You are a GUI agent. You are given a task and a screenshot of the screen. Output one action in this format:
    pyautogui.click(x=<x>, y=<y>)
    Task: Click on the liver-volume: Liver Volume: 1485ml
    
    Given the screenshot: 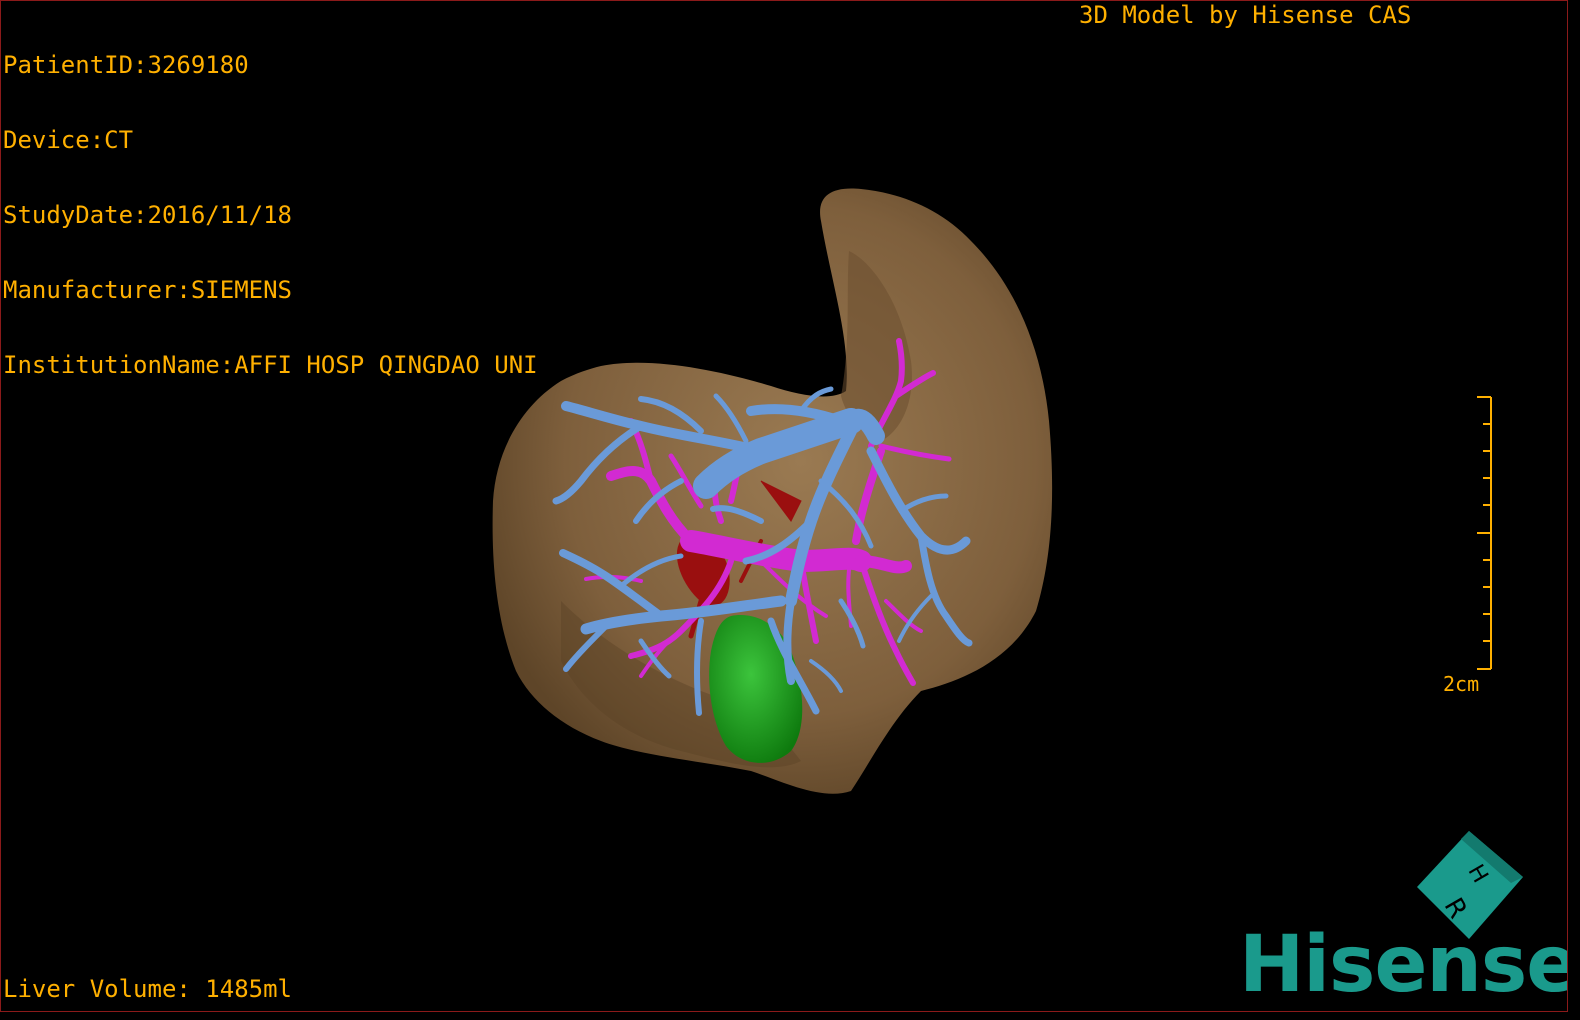 What is the action you would take?
    pyautogui.click(x=147, y=989)
    